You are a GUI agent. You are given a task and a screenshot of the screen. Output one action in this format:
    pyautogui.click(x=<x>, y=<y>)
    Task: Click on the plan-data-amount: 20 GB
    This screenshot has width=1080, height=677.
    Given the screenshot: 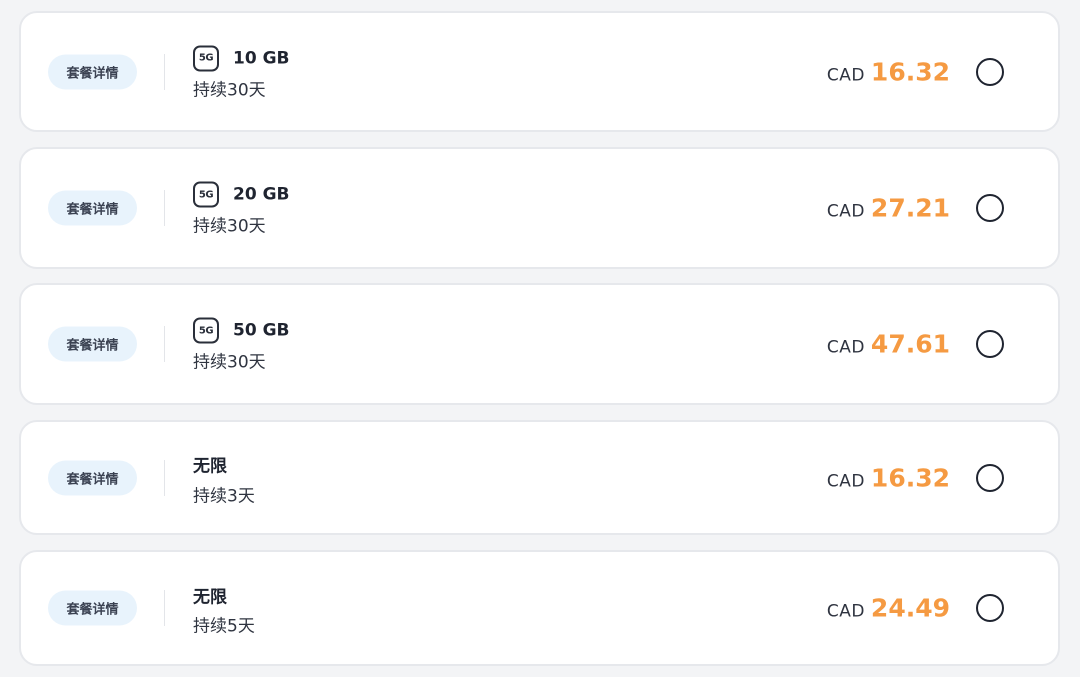 What is the action you would take?
    pyautogui.click(x=261, y=194)
    